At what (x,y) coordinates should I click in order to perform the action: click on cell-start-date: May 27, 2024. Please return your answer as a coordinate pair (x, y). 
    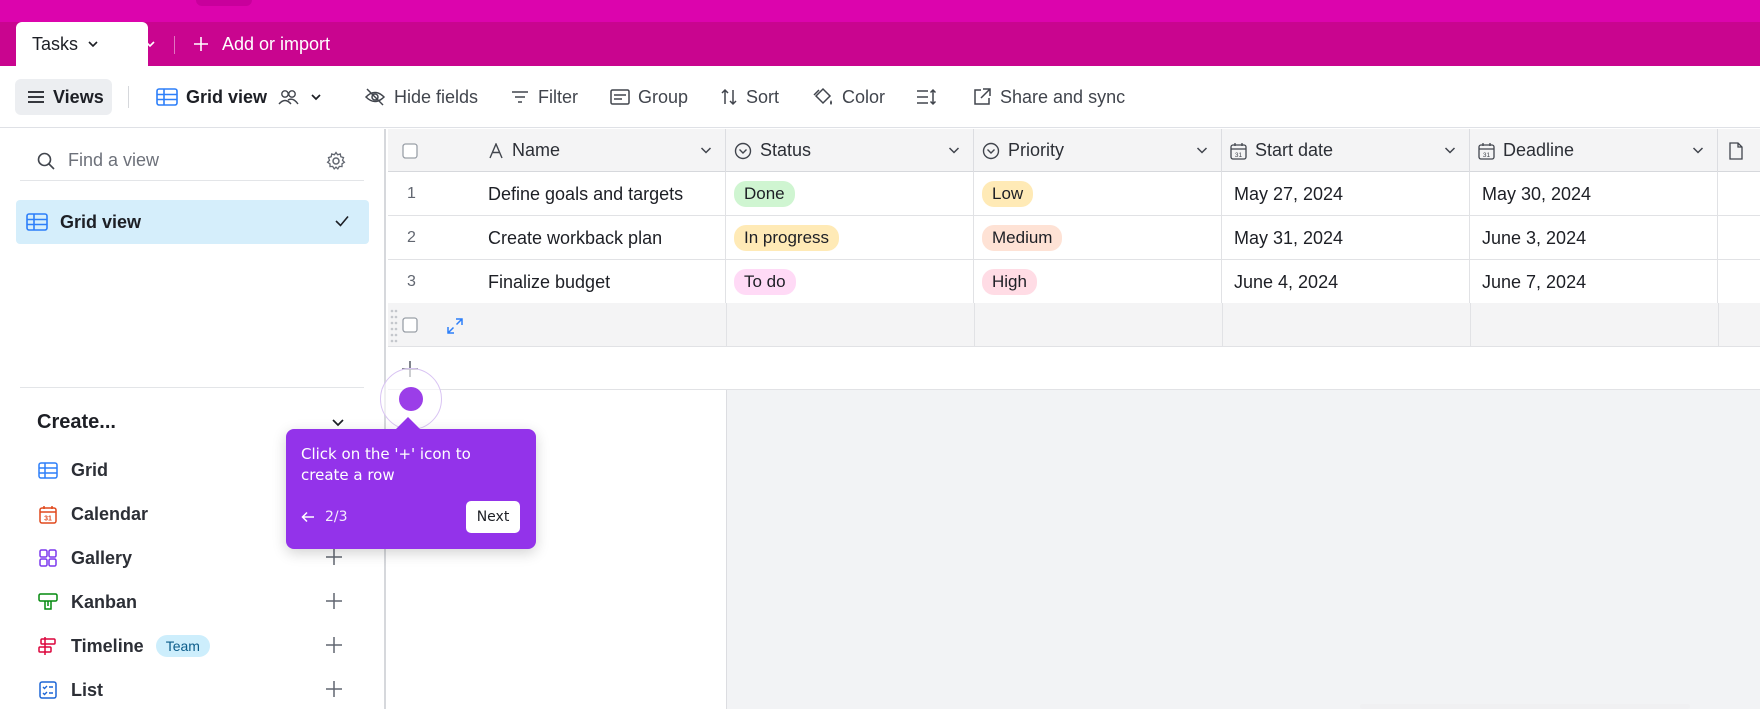
    Looking at the image, I should click on (1346, 194).